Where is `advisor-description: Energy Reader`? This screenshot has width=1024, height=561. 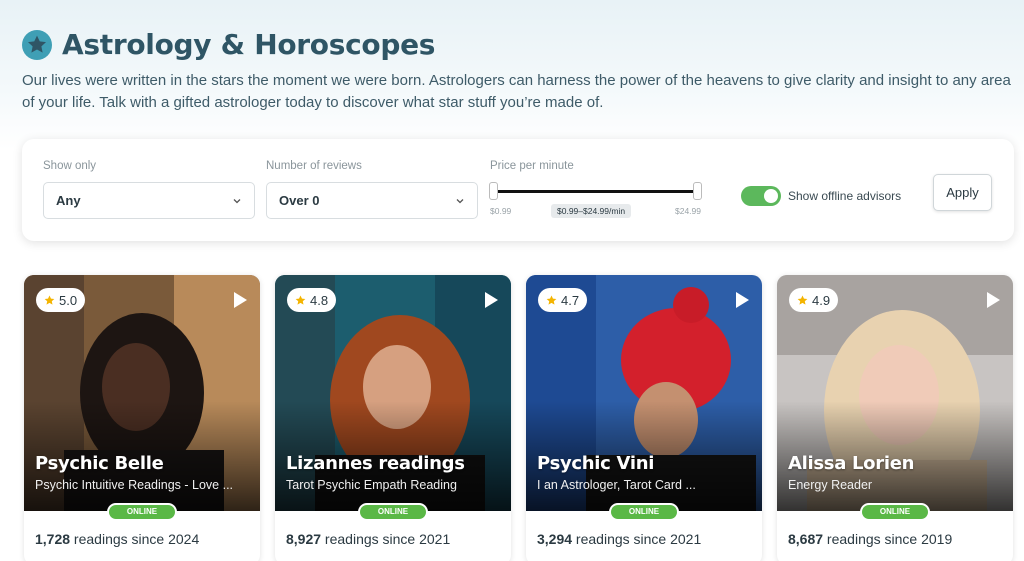 advisor-description: Energy Reader is located at coordinates (830, 485).